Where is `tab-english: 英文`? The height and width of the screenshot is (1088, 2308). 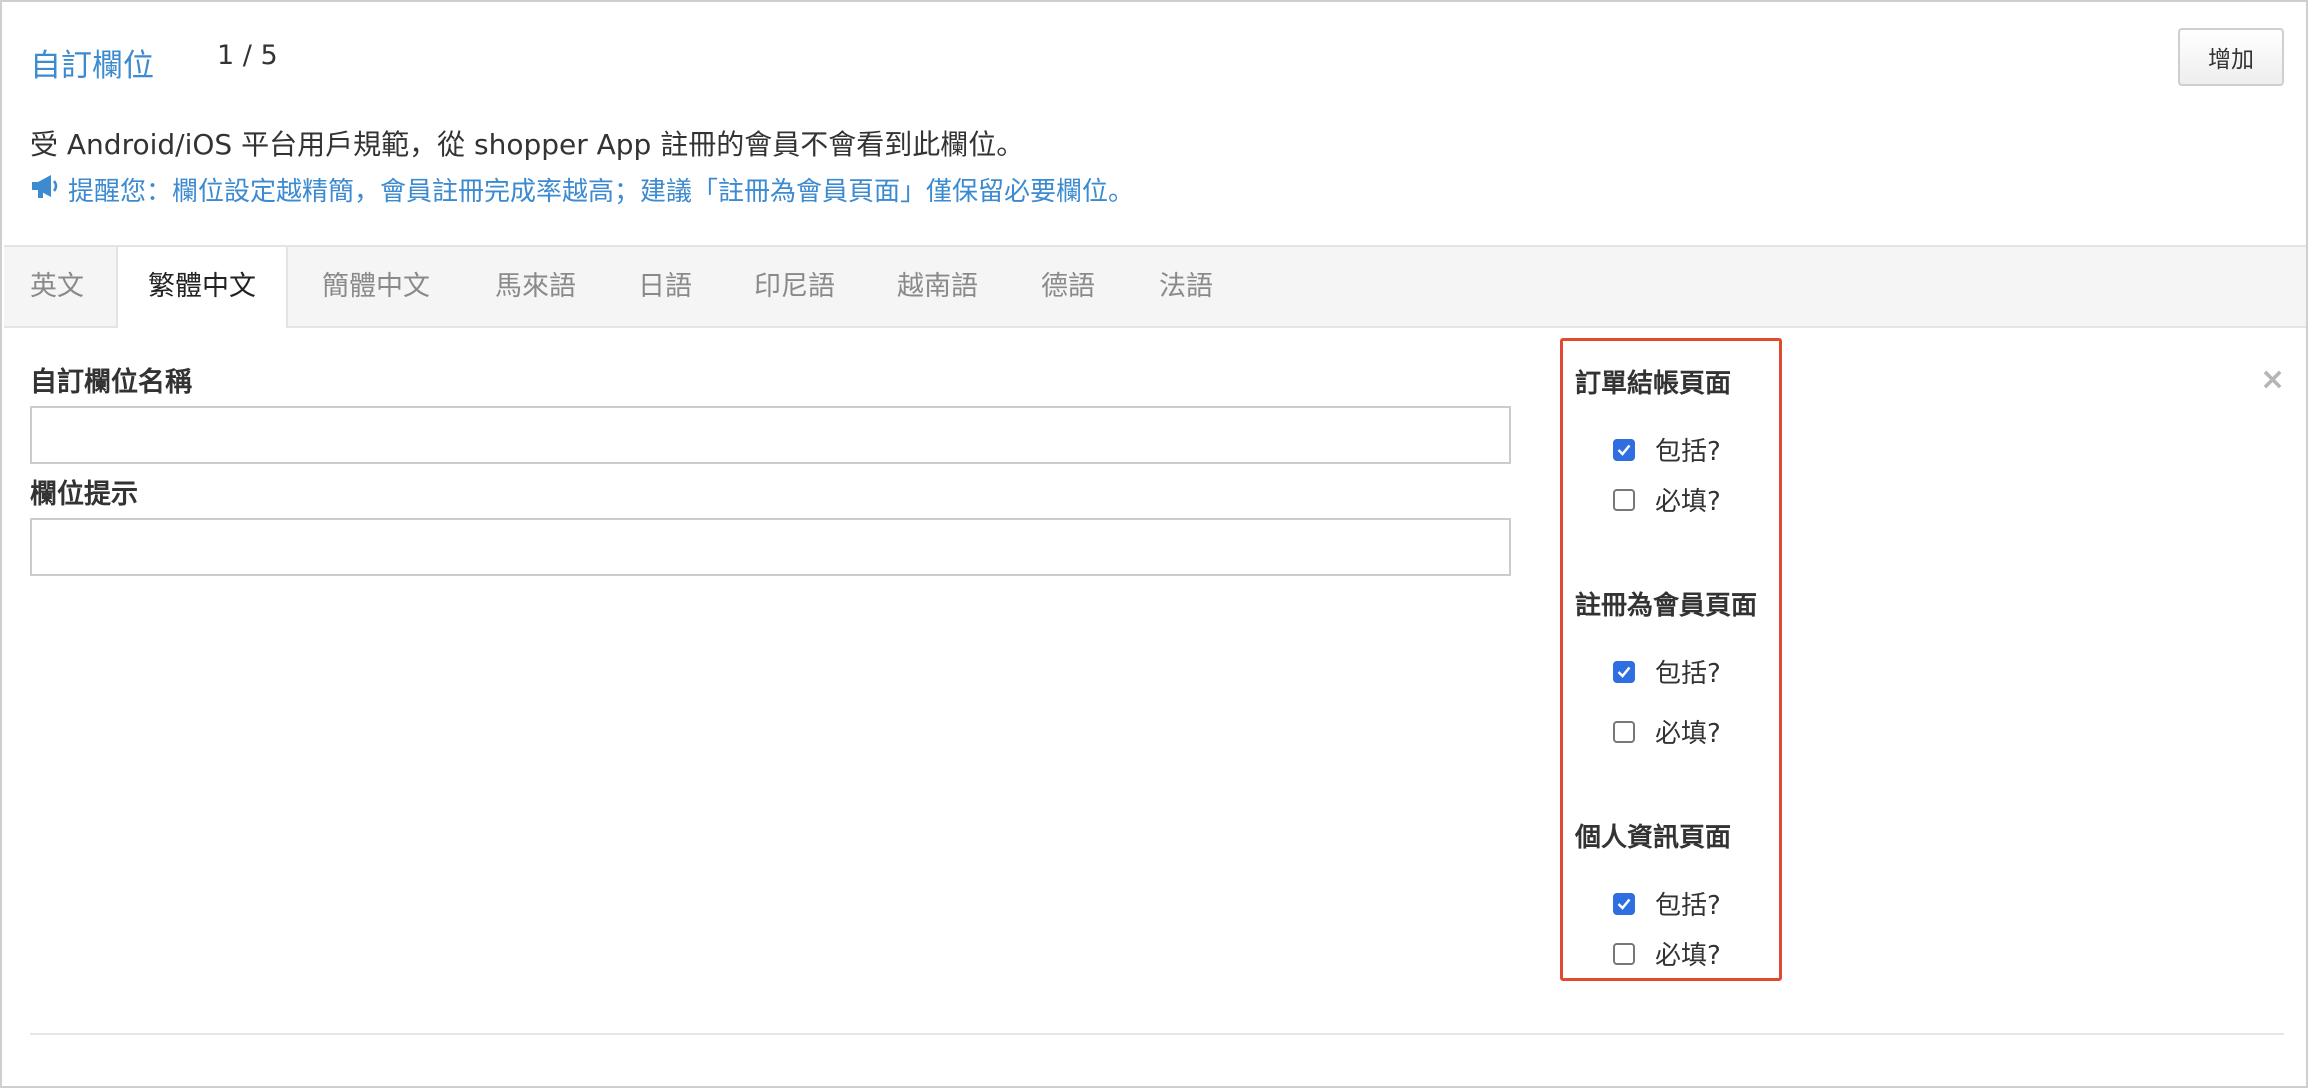
tab-english: 英文 is located at coordinates (57, 286).